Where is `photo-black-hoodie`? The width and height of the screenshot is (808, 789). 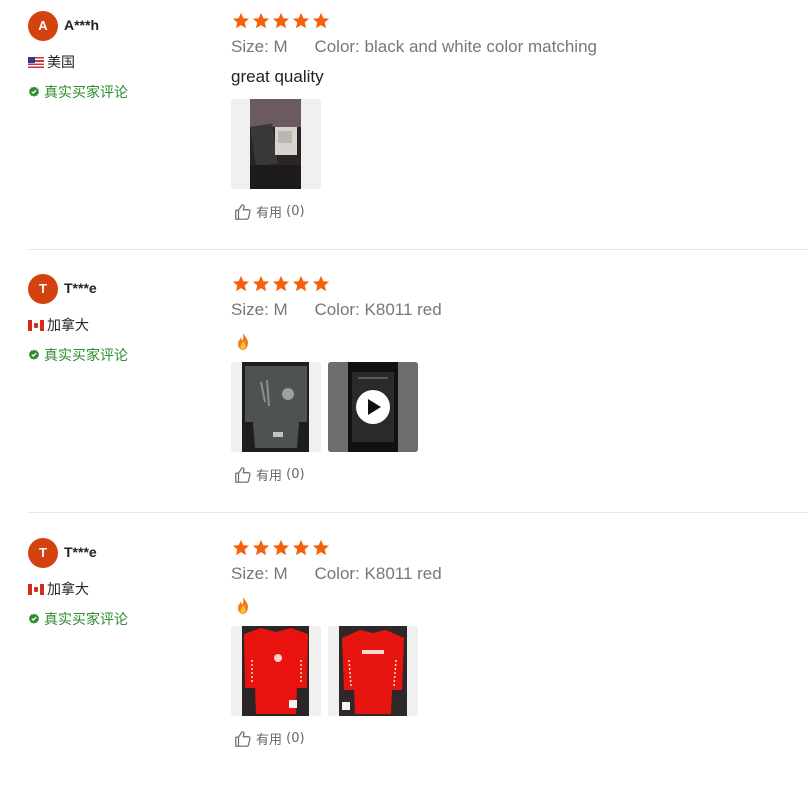 photo-black-hoodie is located at coordinates (276, 144).